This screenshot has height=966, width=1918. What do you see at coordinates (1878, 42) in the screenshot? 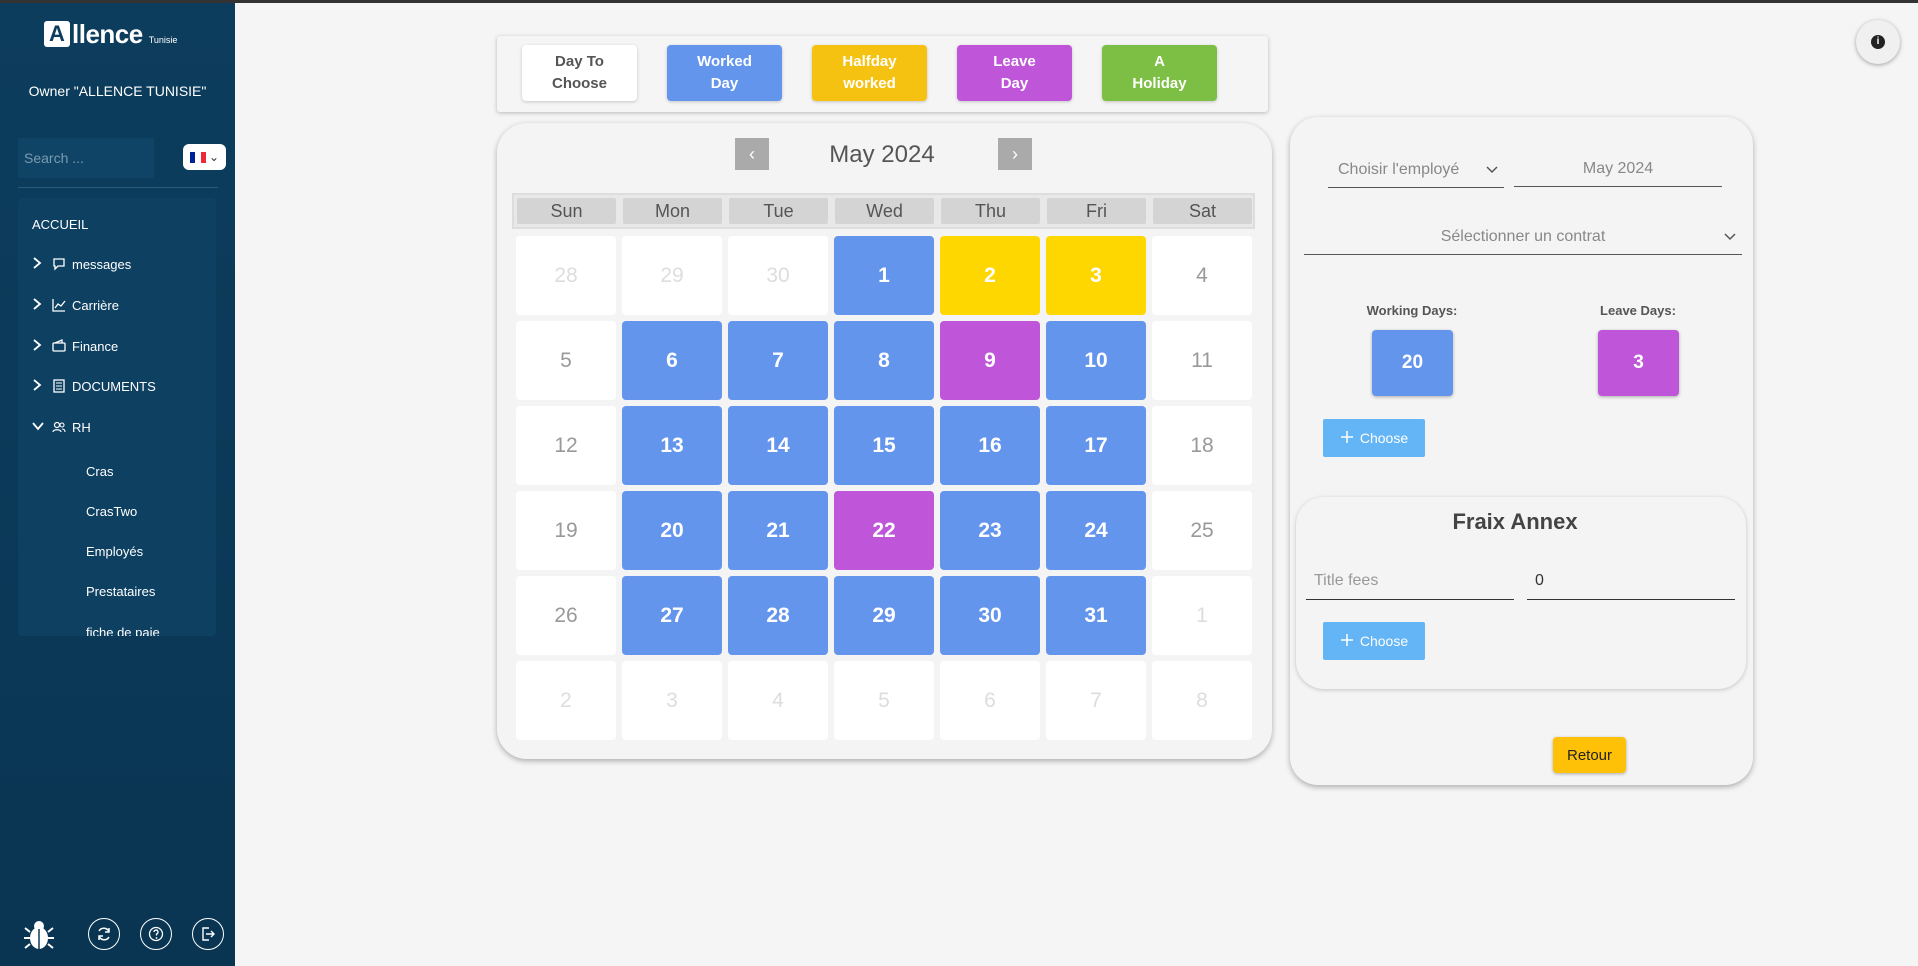
I see `info-button: i` at bounding box center [1878, 42].